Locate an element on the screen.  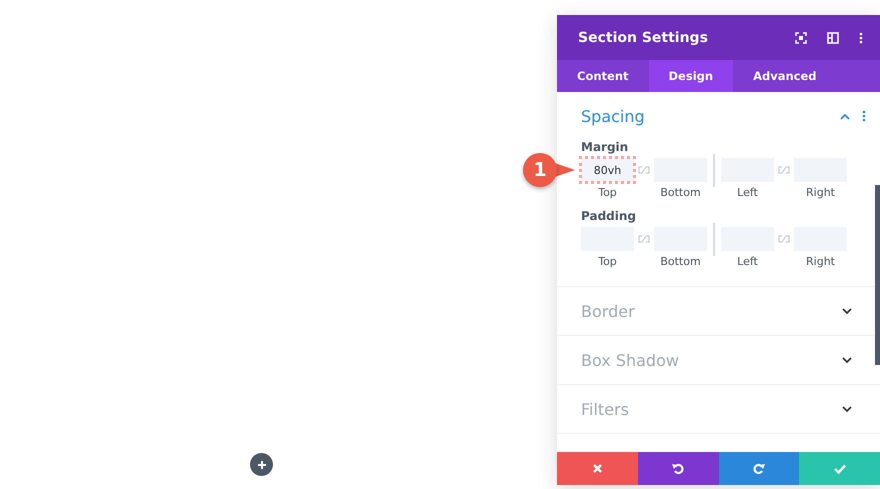
fullscreen-icon is located at coordinates (801, 38).